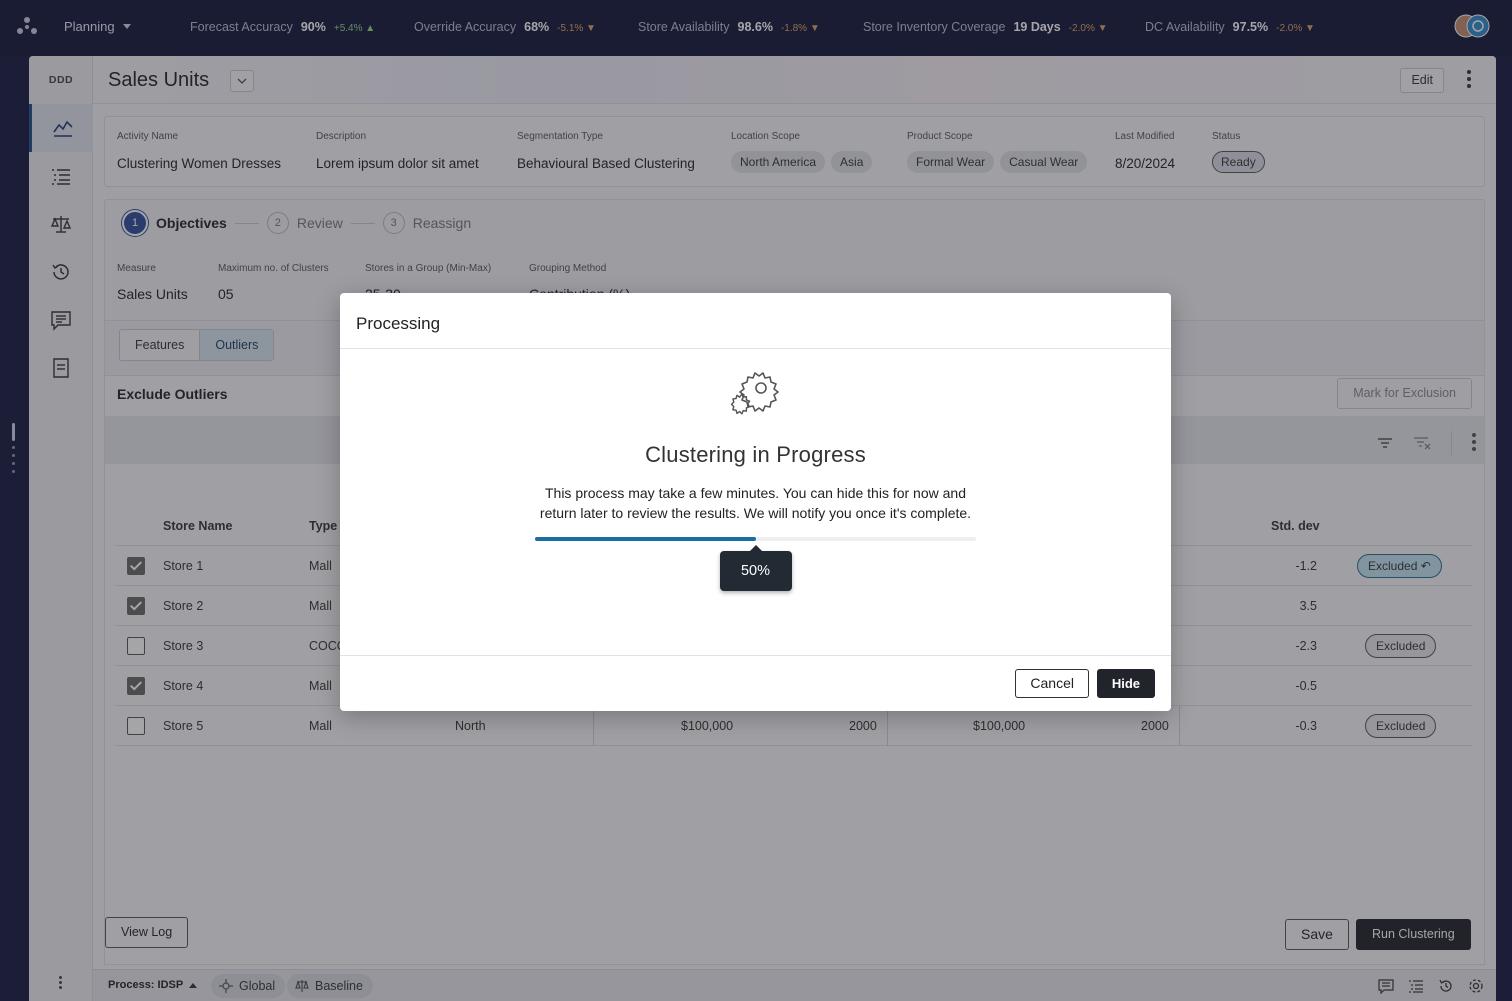  Describe the element at coordinates (398, 323) in the screenshot. I see `dialog-title: Processing` at that location.